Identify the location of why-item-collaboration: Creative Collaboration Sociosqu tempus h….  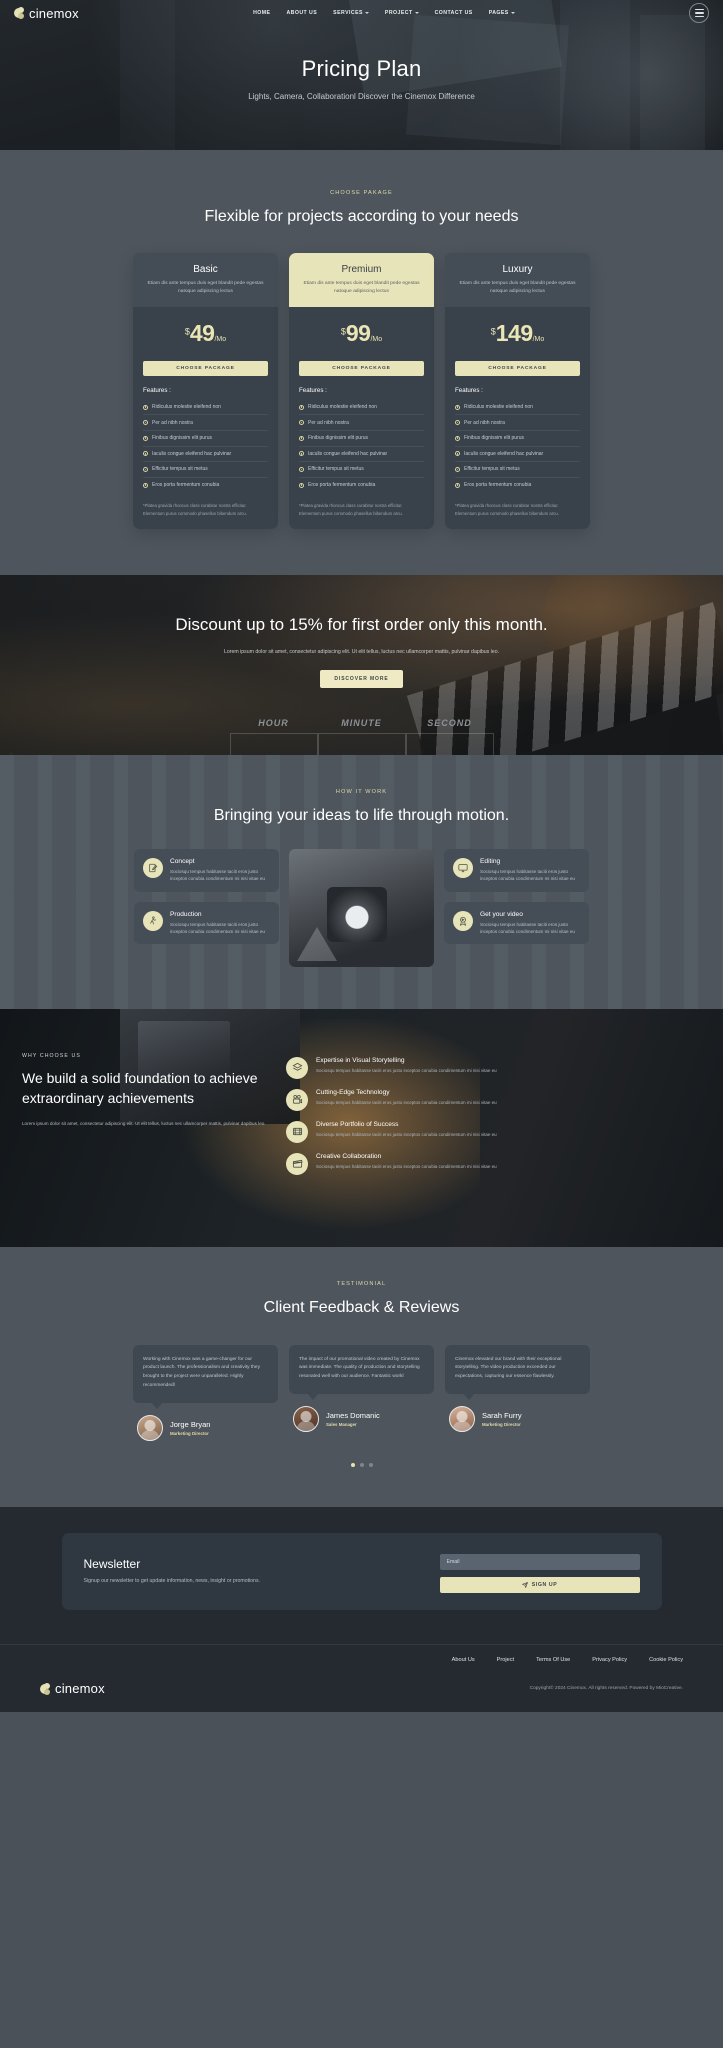
(493, 1163).